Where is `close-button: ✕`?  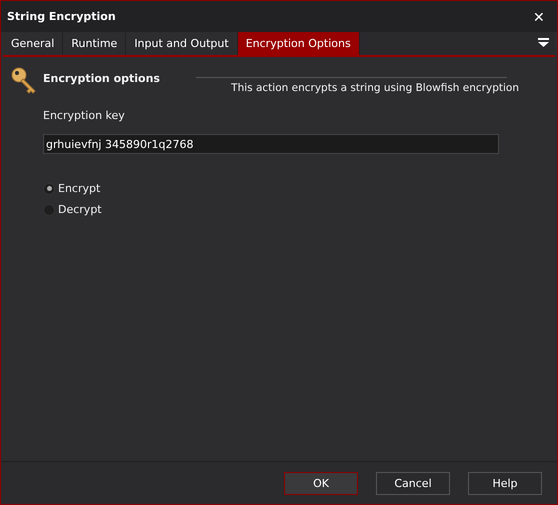 close-button: ✕ is located at coordinates (539, 16).